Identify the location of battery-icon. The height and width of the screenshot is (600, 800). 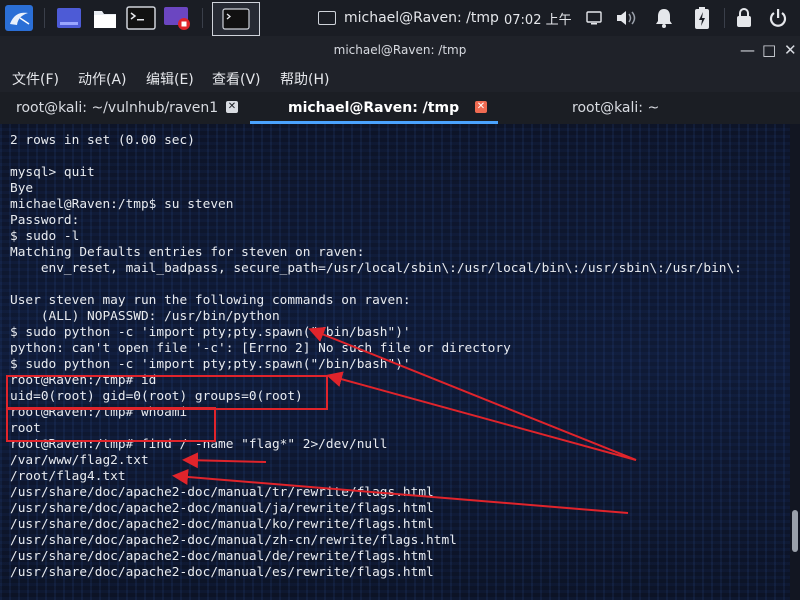
(702, 18).